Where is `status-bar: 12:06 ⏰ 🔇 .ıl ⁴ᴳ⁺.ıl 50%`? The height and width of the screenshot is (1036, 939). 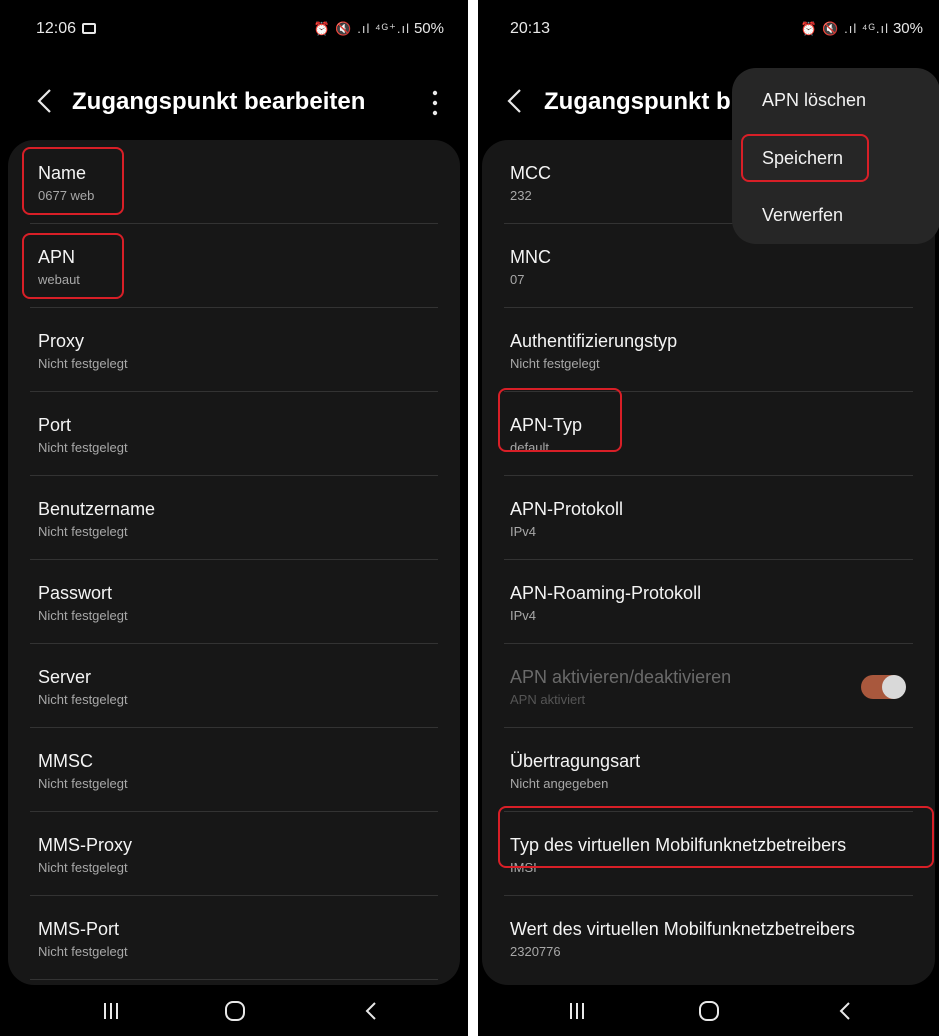
status-bar: 12:06 ⏰ 🔇 .ıl ⁴ᴳ⁺.ıl 50% is located at coordinates (234, 30).